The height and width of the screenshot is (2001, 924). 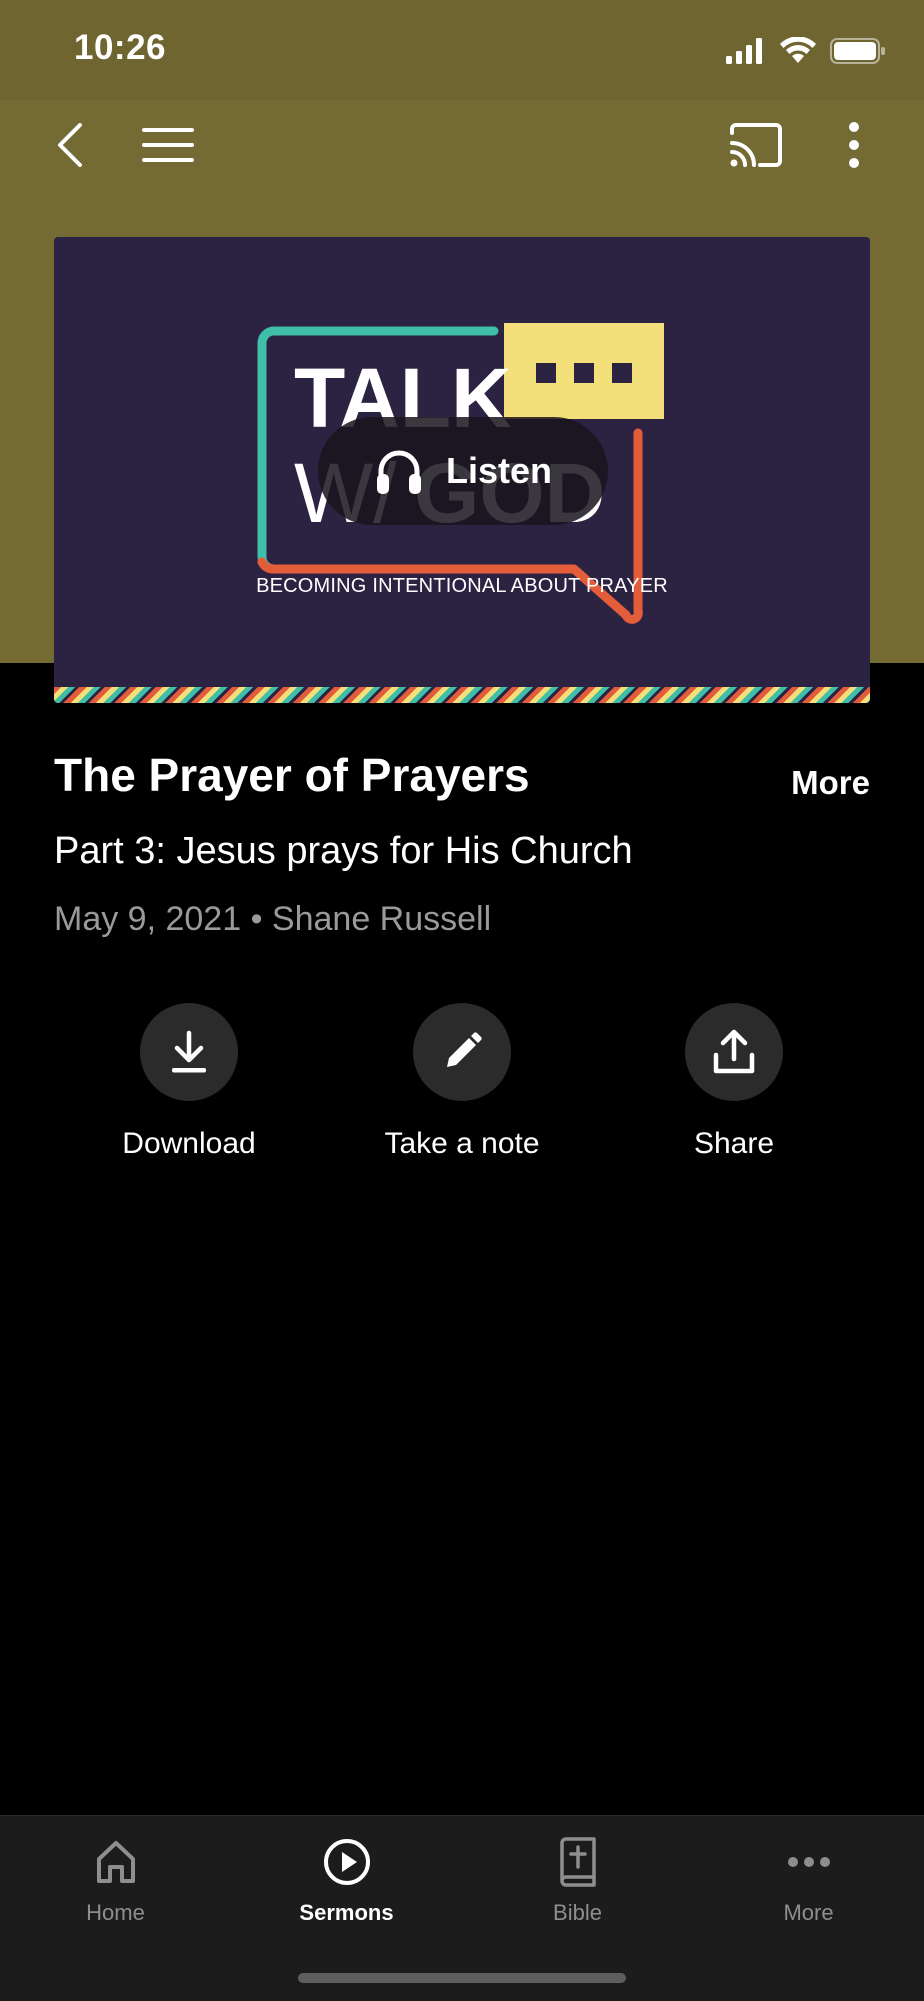 I want to click on play-circle-icon, so click(x=346, y=1862).